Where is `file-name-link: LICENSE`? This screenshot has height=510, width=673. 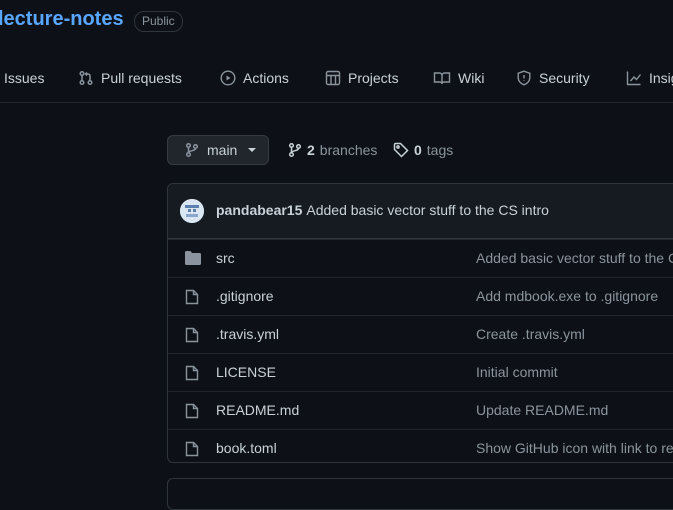 file-name-link: LICENSE is located at coordinates (246, 372).